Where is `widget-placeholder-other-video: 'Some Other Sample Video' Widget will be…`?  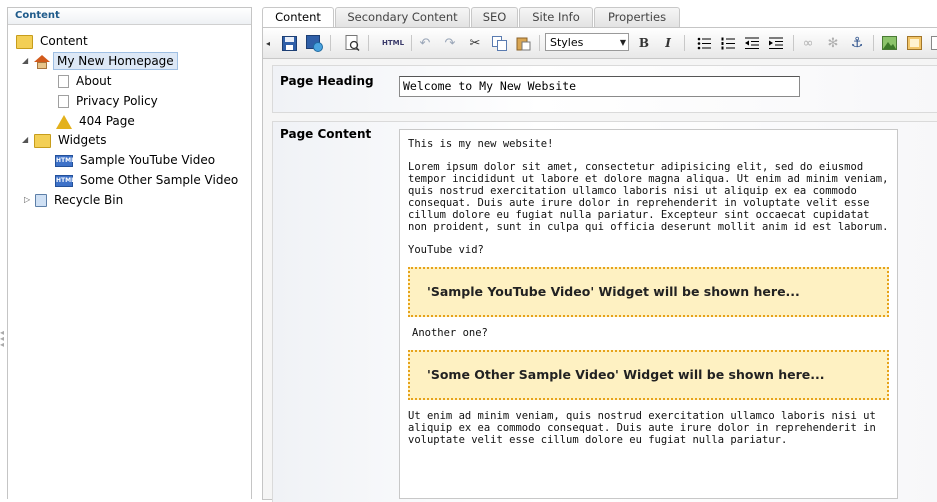 widget-placeholder-other-video: 'Some Other Sample Video' Widget will be… is located at coordinates (648, 375).